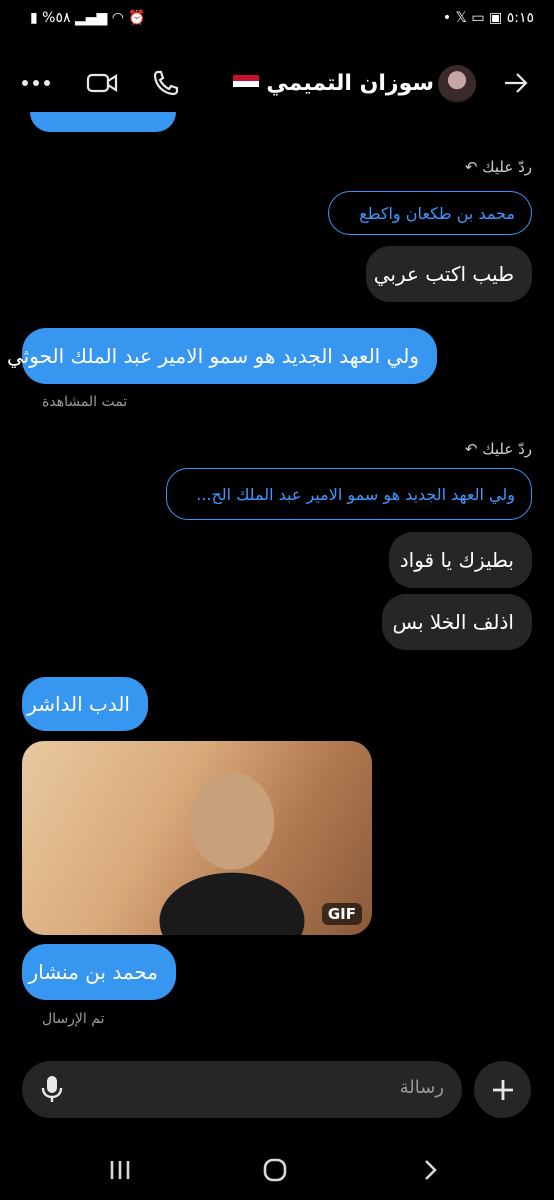 The image size is (554, 1200). I want to click on message-text: الدب الداشر, so click(78, 704).